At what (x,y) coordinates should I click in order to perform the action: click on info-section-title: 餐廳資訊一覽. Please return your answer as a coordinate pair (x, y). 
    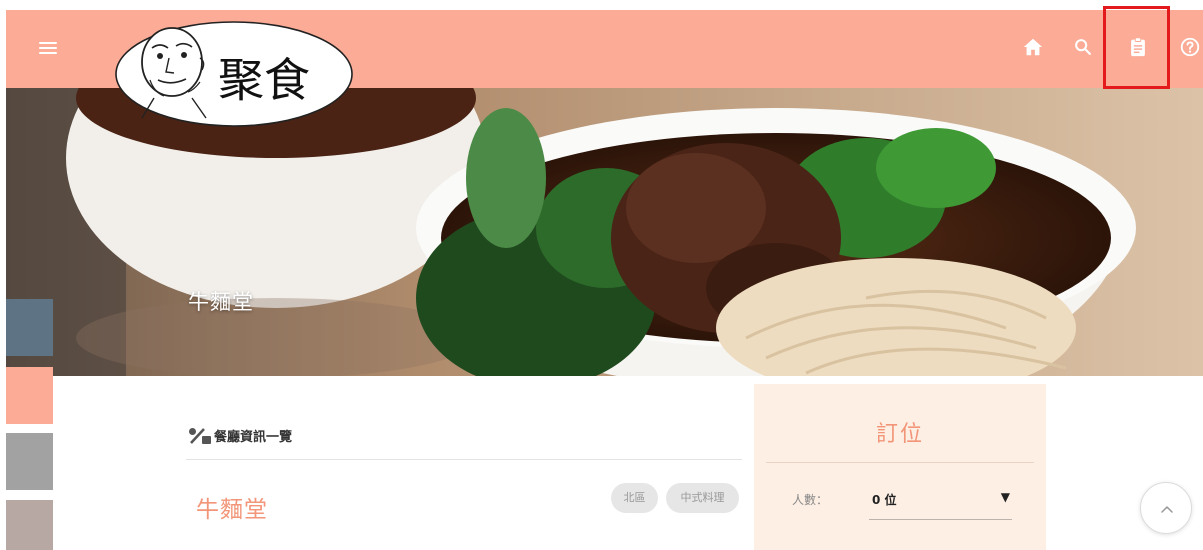
    Looking at the image, I should click on (240, 435).